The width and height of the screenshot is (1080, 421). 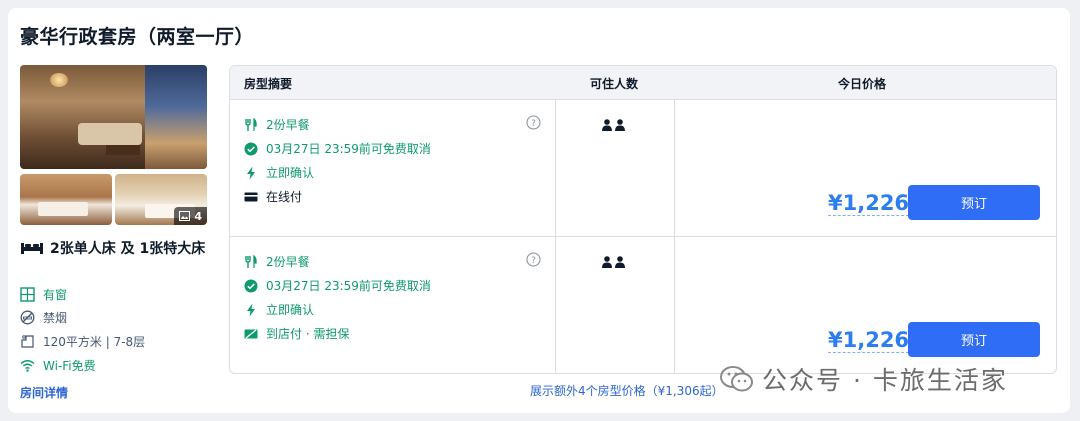 What do you see at coordinates (55, 295) in the screenshot?
I see `facility-label: 有窗` at bounding box center [55, 295].